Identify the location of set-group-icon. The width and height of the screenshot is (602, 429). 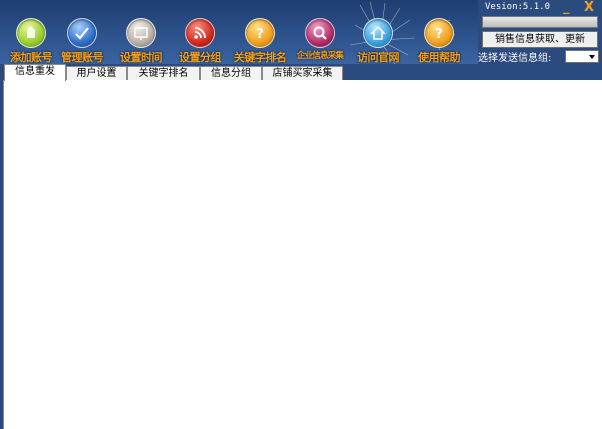
(200, 33).